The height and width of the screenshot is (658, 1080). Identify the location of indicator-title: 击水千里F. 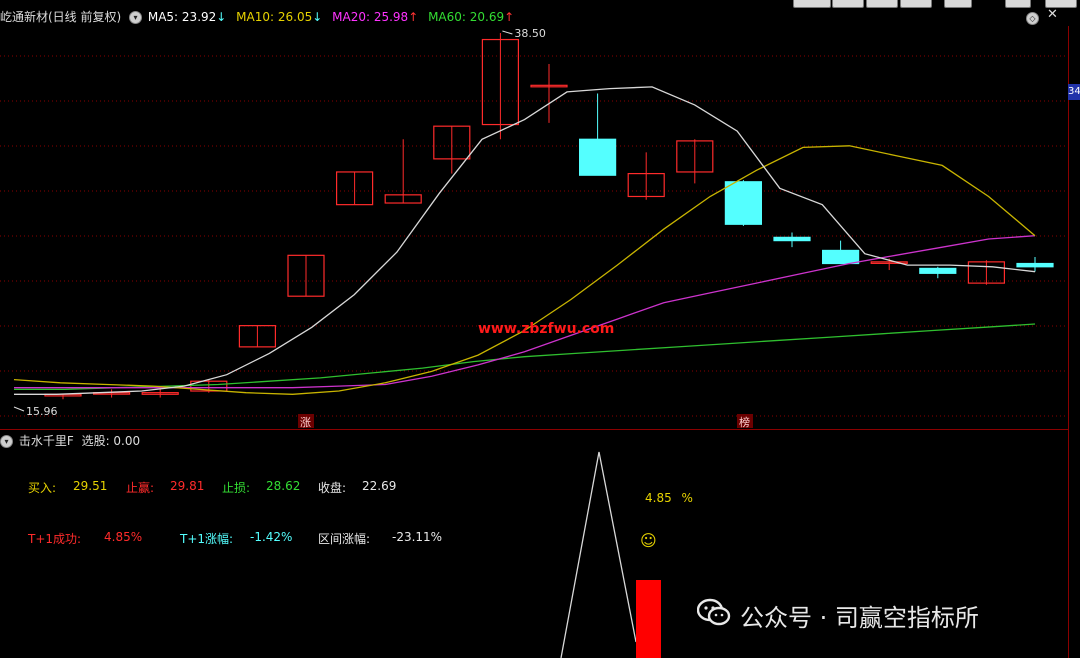
(46, 441).